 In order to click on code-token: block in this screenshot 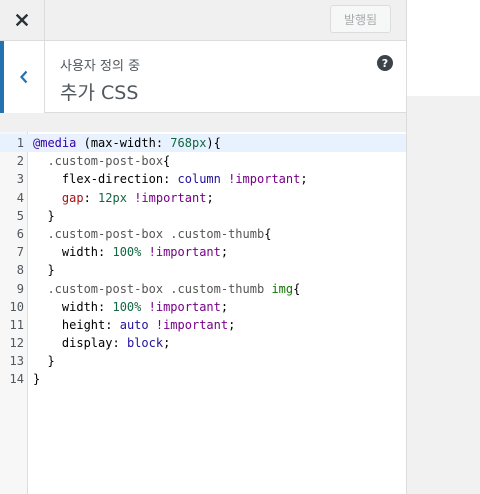, I will do `click(145, 343)`.